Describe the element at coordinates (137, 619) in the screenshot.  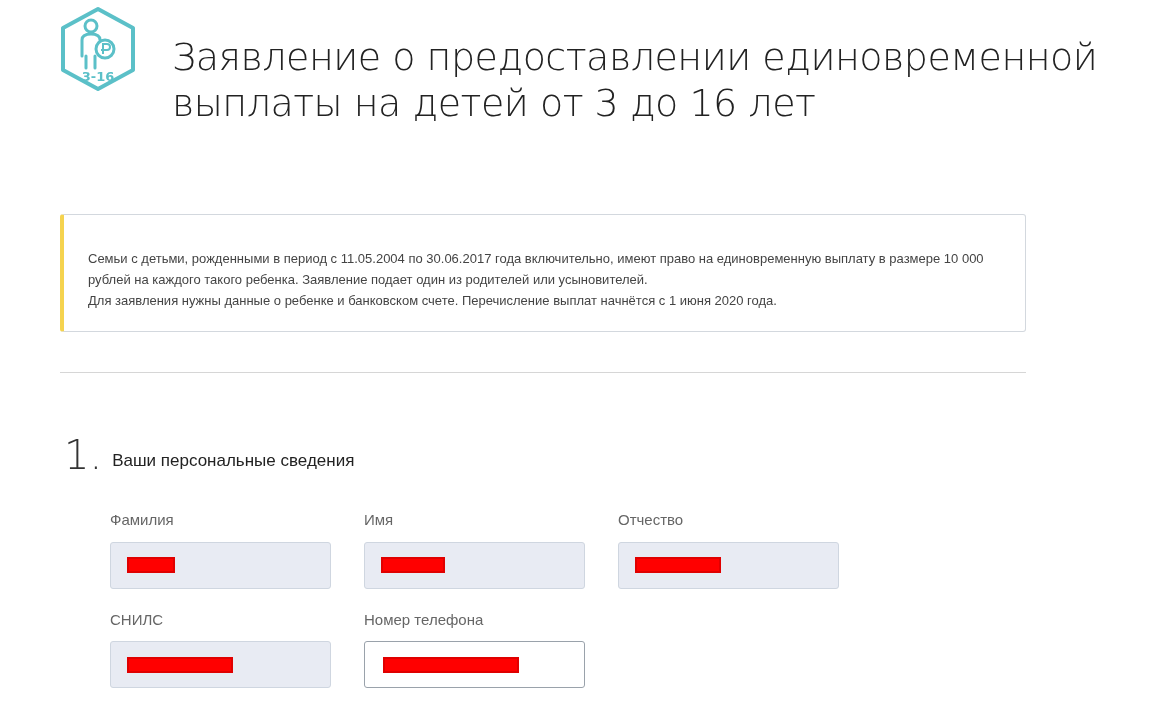
I see `field-label: СНИЛС` at that location.